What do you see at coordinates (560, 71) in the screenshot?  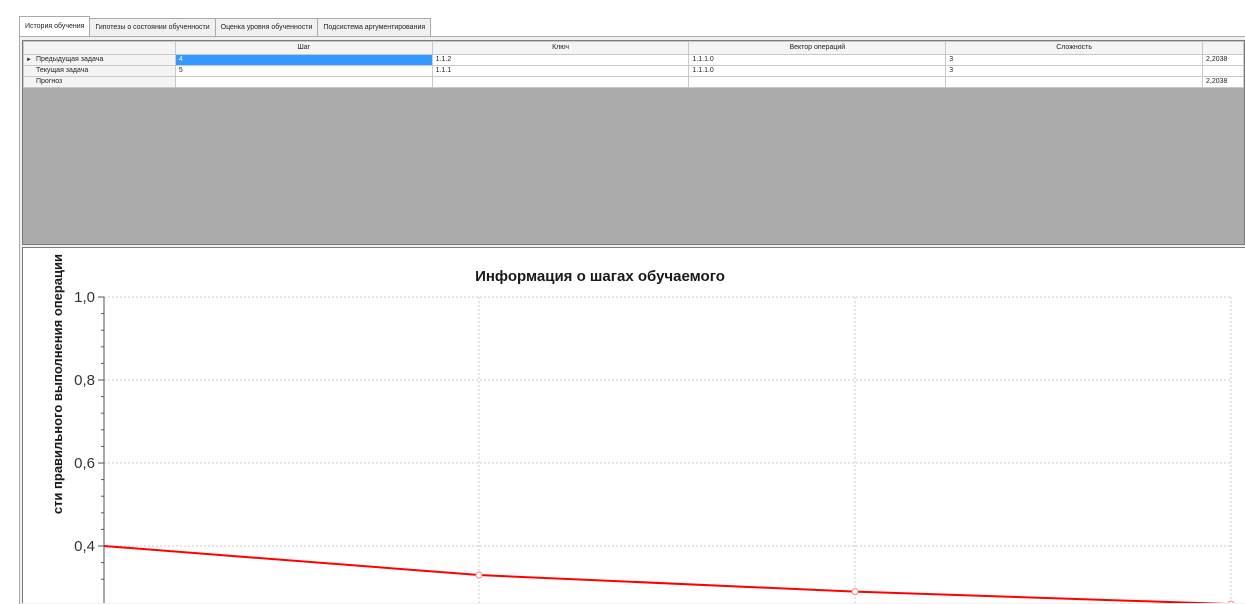 I see `table-cell: 1.1.1` at bounding box center [560, 71].